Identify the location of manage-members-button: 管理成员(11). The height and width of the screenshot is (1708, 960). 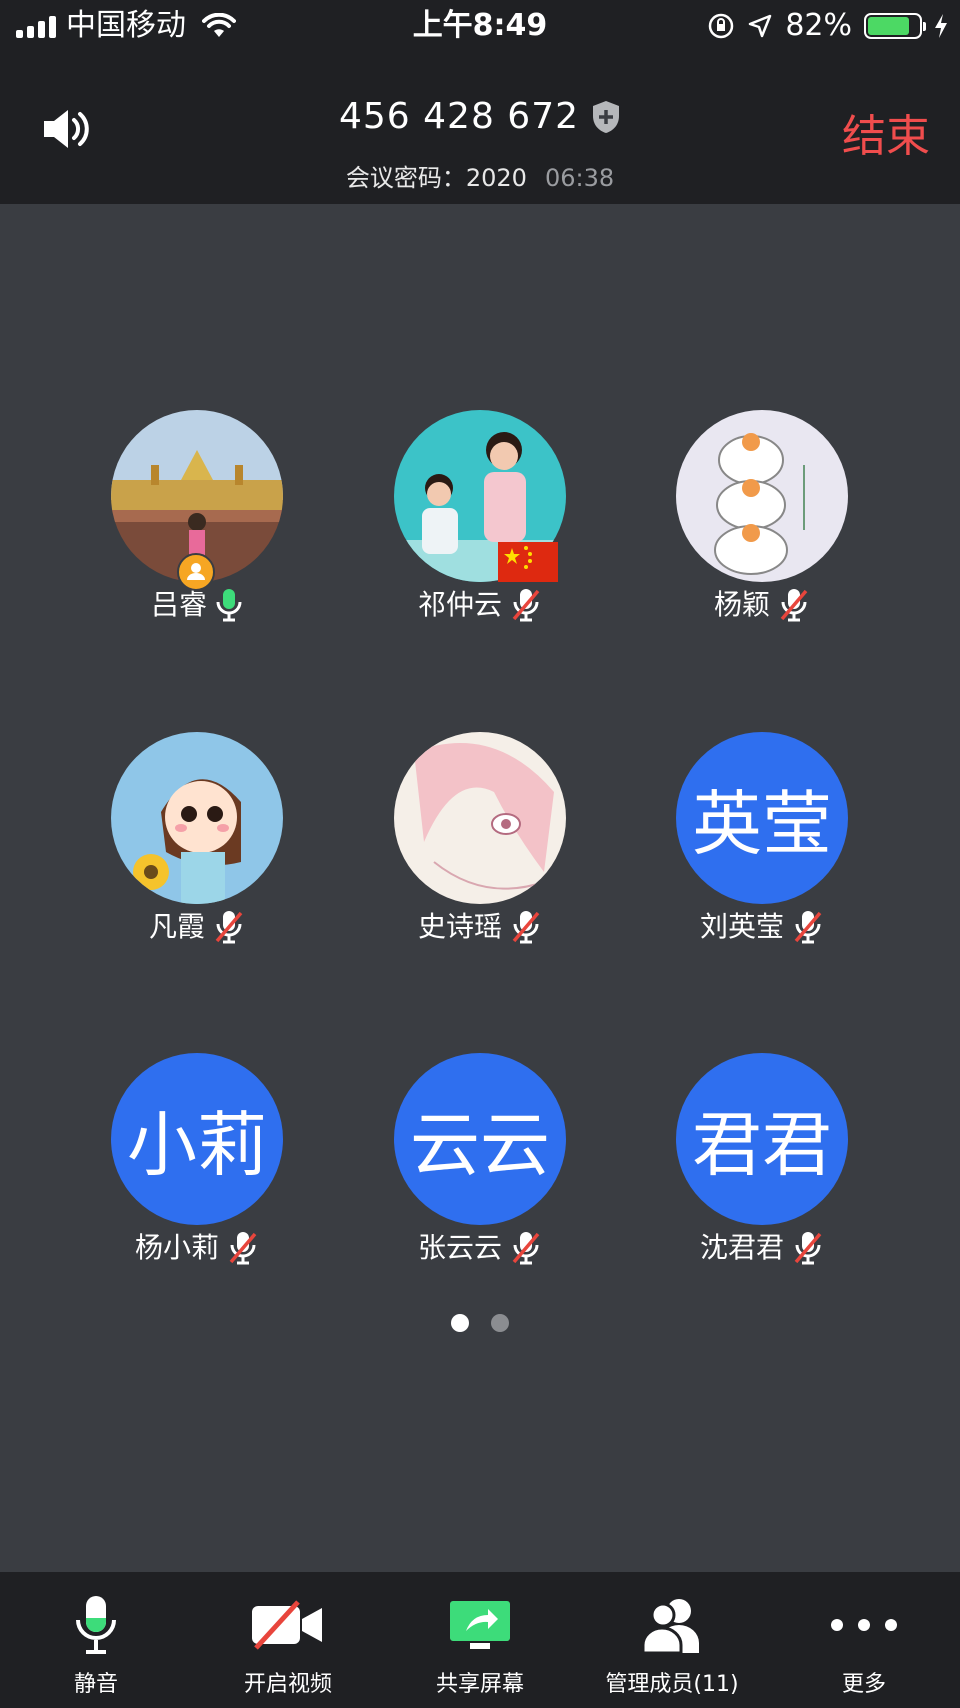
(672, 1640).